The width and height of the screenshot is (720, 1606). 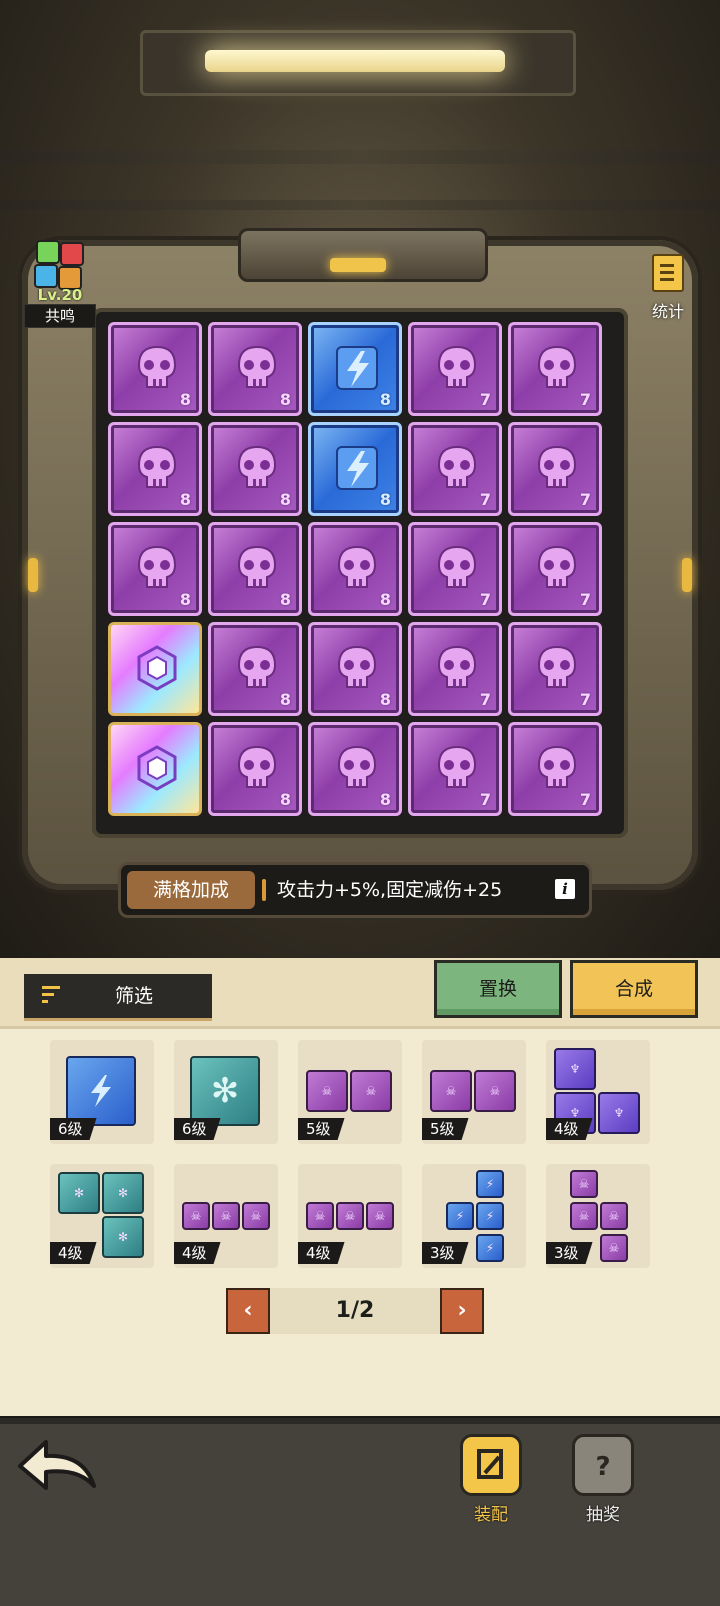 What do you see at coordinates (667, 311) in the screenshot?
I see `stats-label: 统计` at bounding box center [667, 311].